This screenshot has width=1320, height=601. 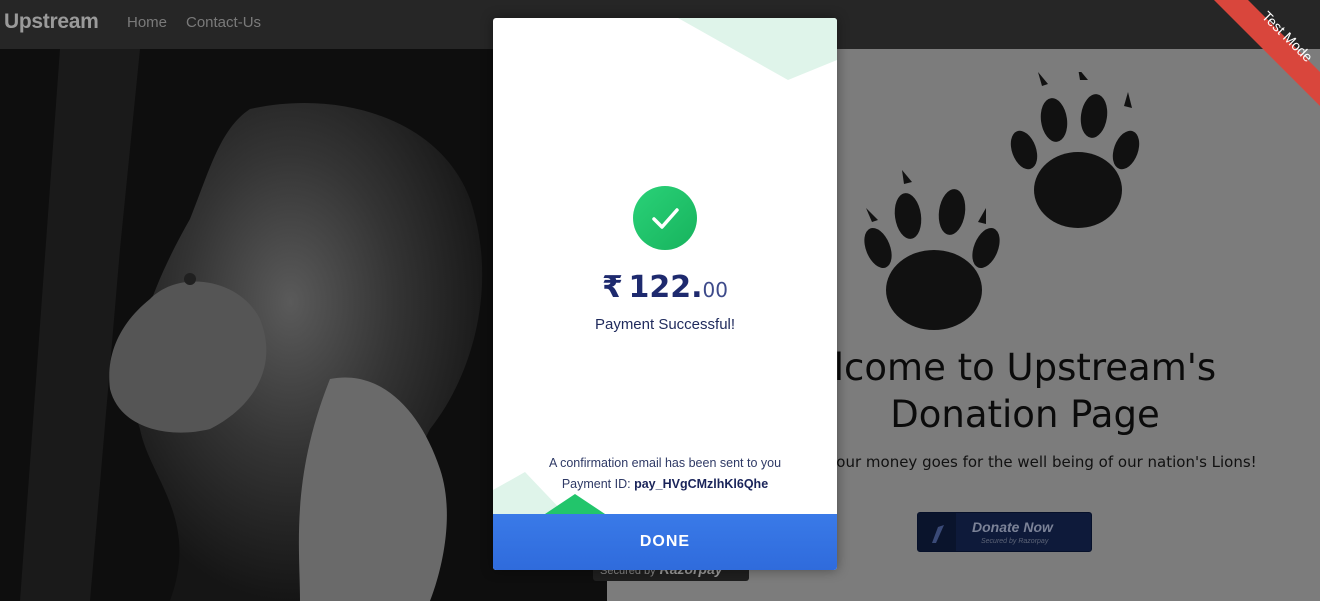 I want to click on donate-now-label: Donate Now, so click(x=1012, y=527).